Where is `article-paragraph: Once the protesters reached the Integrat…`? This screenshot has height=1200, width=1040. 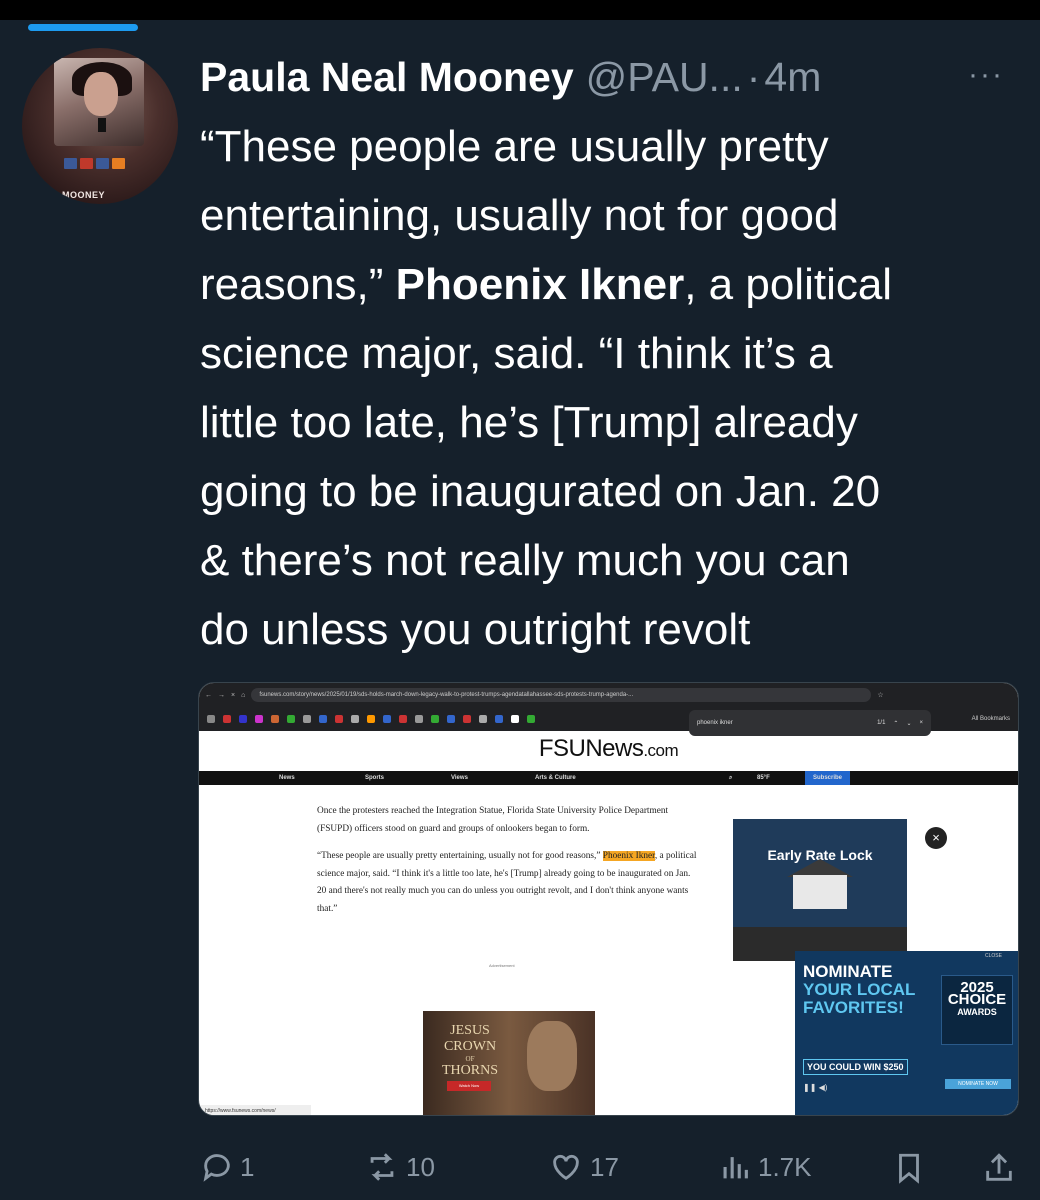 article-paragraph: Once the protesters reached the Integrat… is located at coordinates (493, 820).